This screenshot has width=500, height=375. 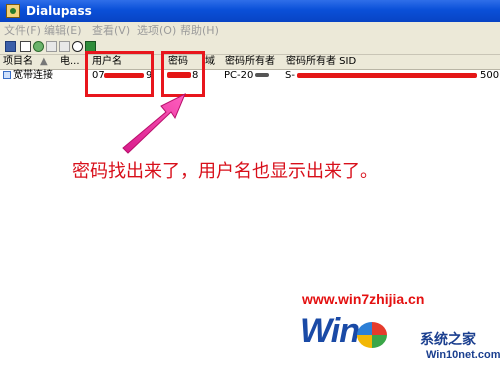 I want to click on arrow-shape, so click(x=154, y=123).